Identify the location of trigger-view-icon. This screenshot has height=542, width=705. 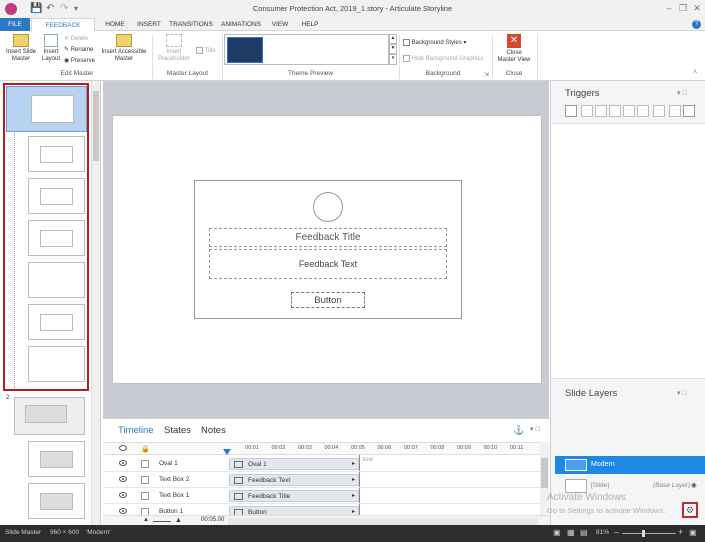
(675, 111).